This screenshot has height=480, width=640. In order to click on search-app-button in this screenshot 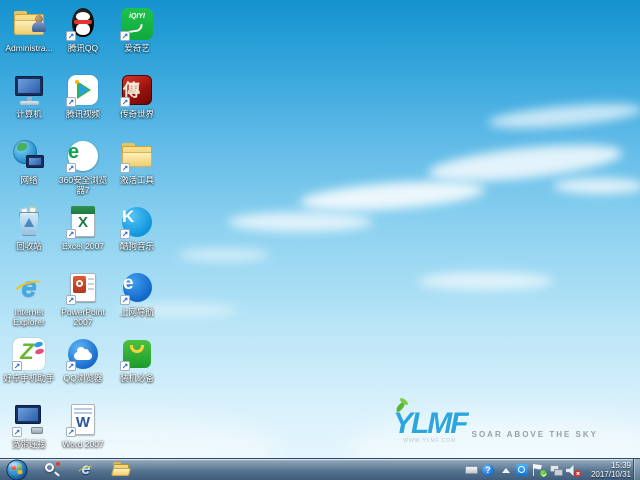, I will do `click(51, 470)`.